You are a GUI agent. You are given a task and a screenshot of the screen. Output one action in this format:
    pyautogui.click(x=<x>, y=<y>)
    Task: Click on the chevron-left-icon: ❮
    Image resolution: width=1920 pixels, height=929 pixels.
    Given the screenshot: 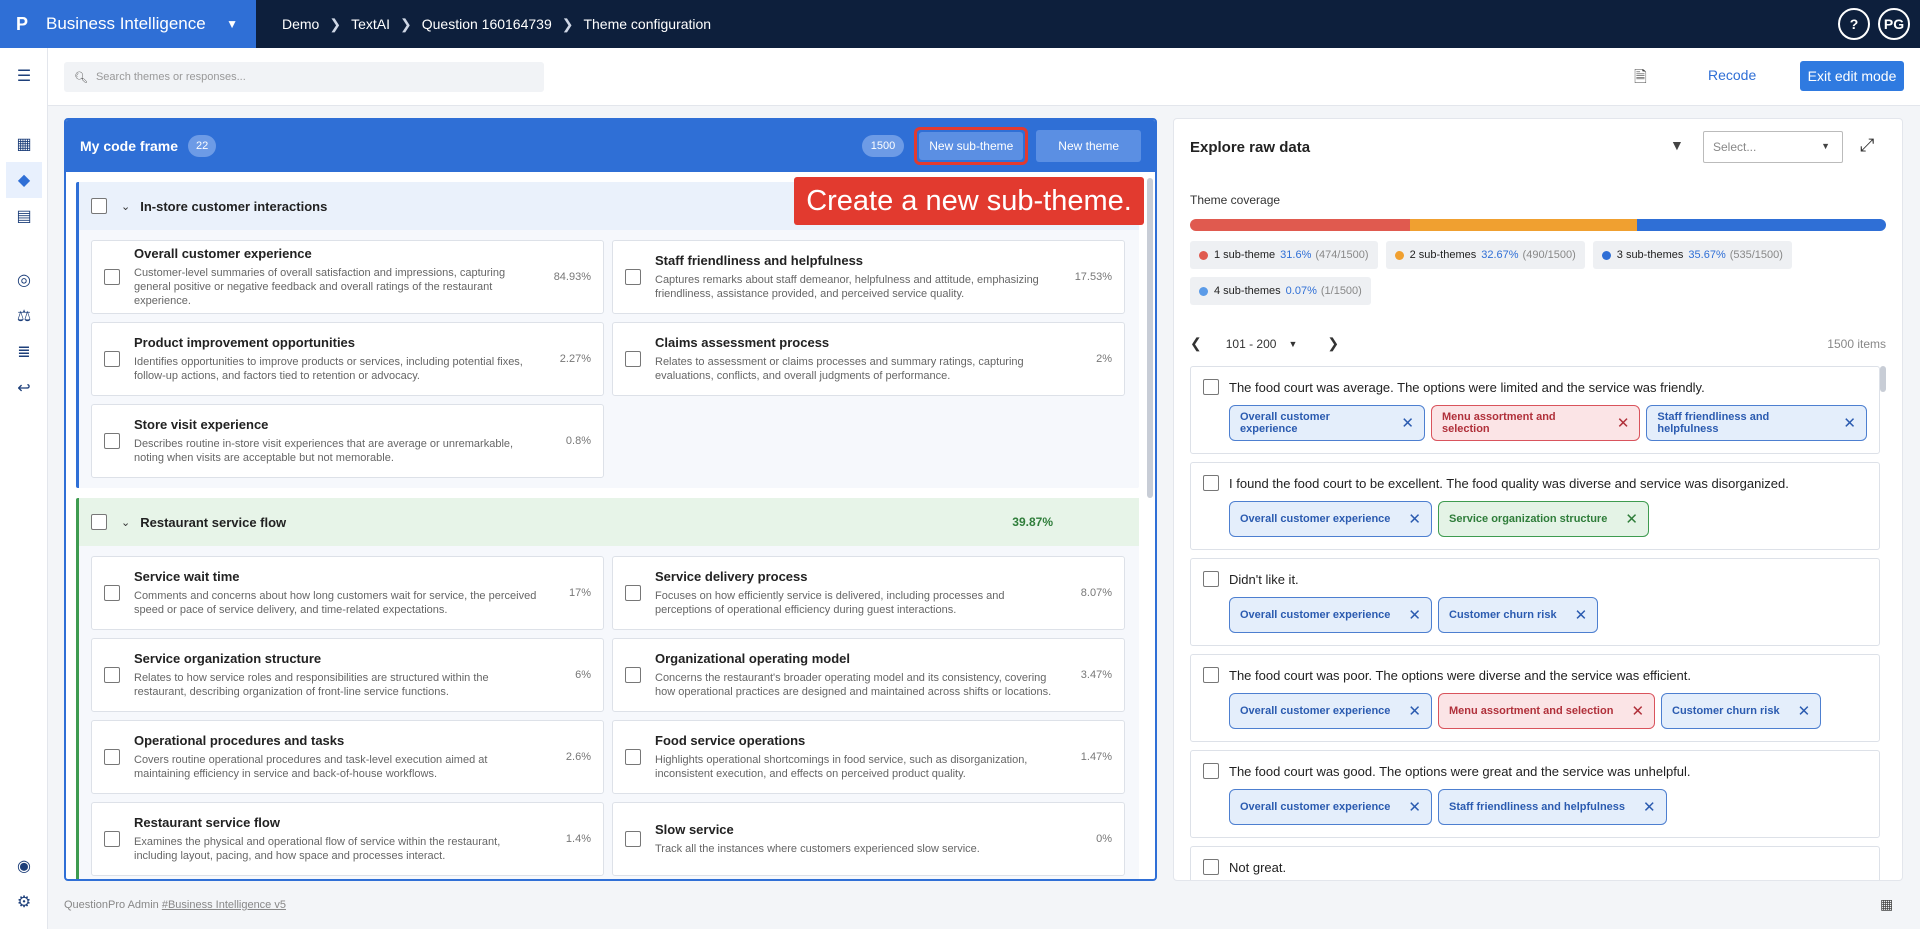 What is the action you would take?
    pyautogui.click(x=1196, y=343)
    